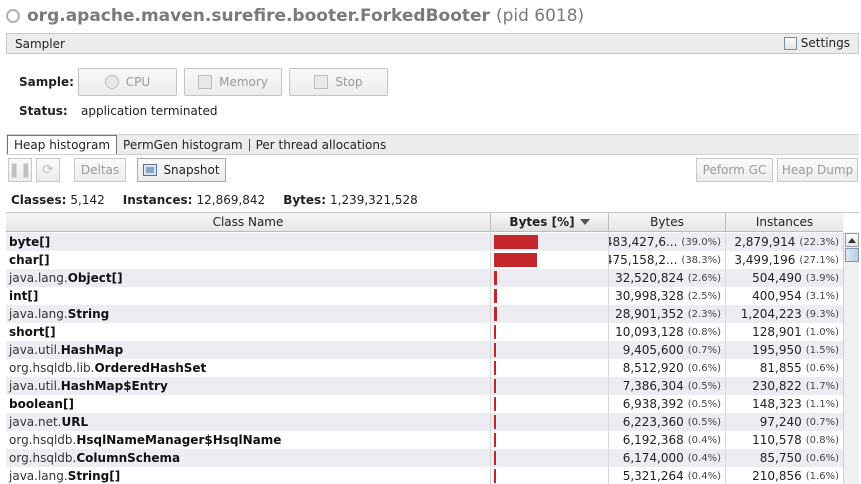 The height and width of the screenshot is (484, 861). I want to click on bytes-value: 8,512,920, so click(653, 368).